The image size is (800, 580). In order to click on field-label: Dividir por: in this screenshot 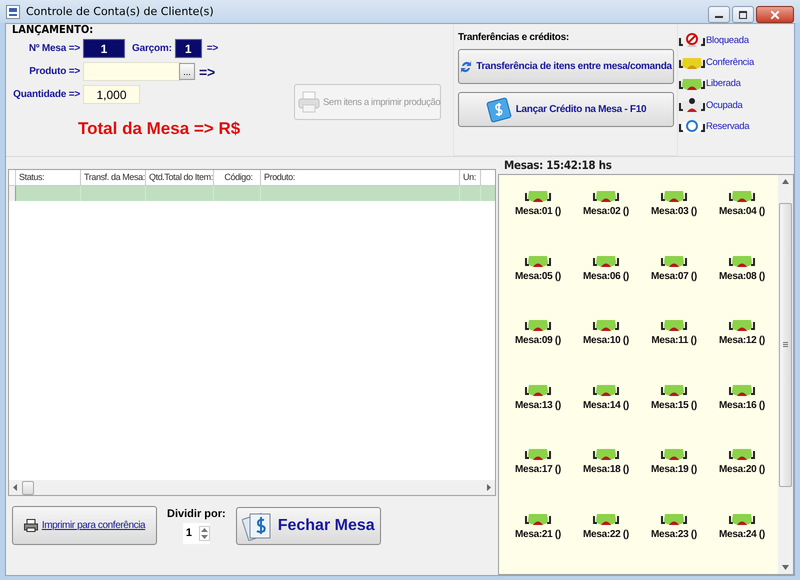, I will do `click(196, 514)`.